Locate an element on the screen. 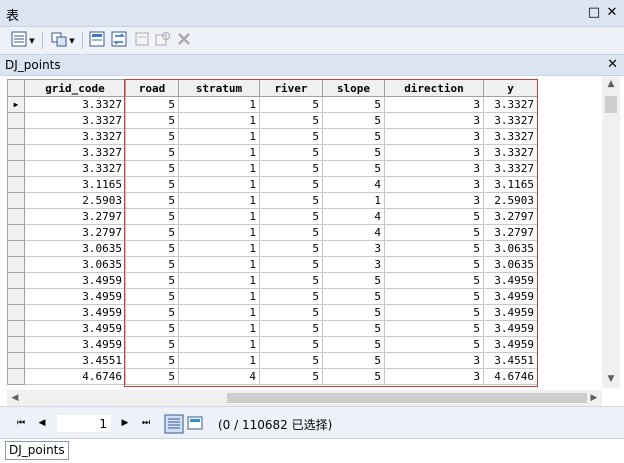 The height and width of the screenshot is (463, 624). table-row: 2.5903 5 1 5 1 3 2.5903 is located at coordinates (272, 200).